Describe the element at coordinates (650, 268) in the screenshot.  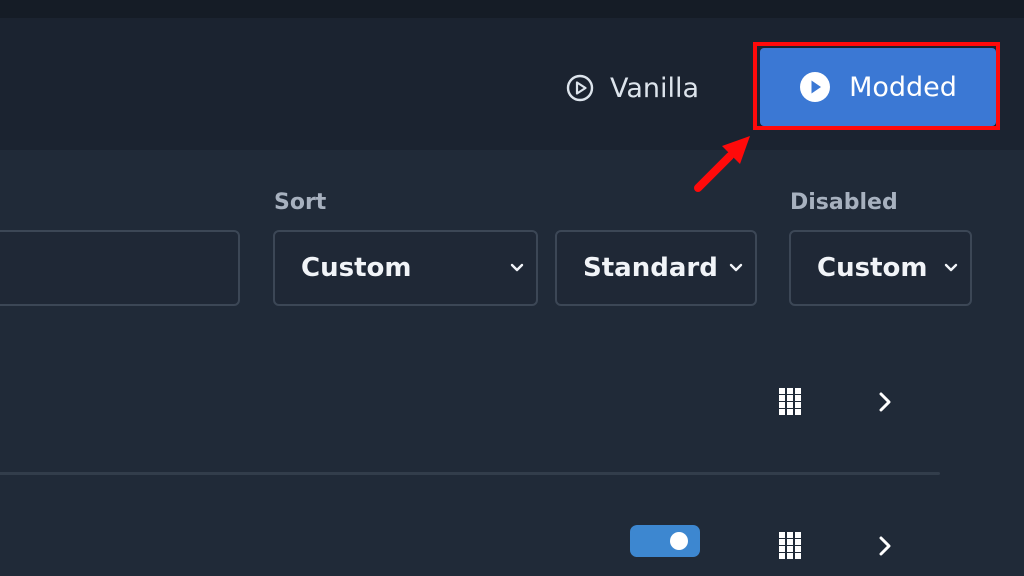
I see `type-select-value: Standard` at that location.